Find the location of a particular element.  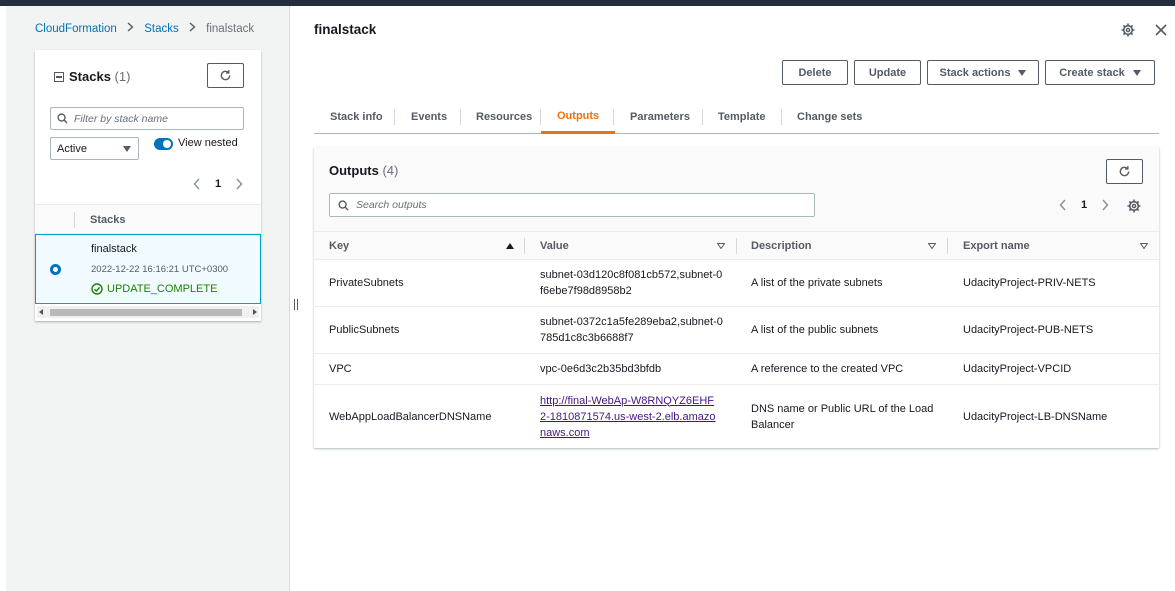

update-button-label: Update is located at coordinates (887, 72).